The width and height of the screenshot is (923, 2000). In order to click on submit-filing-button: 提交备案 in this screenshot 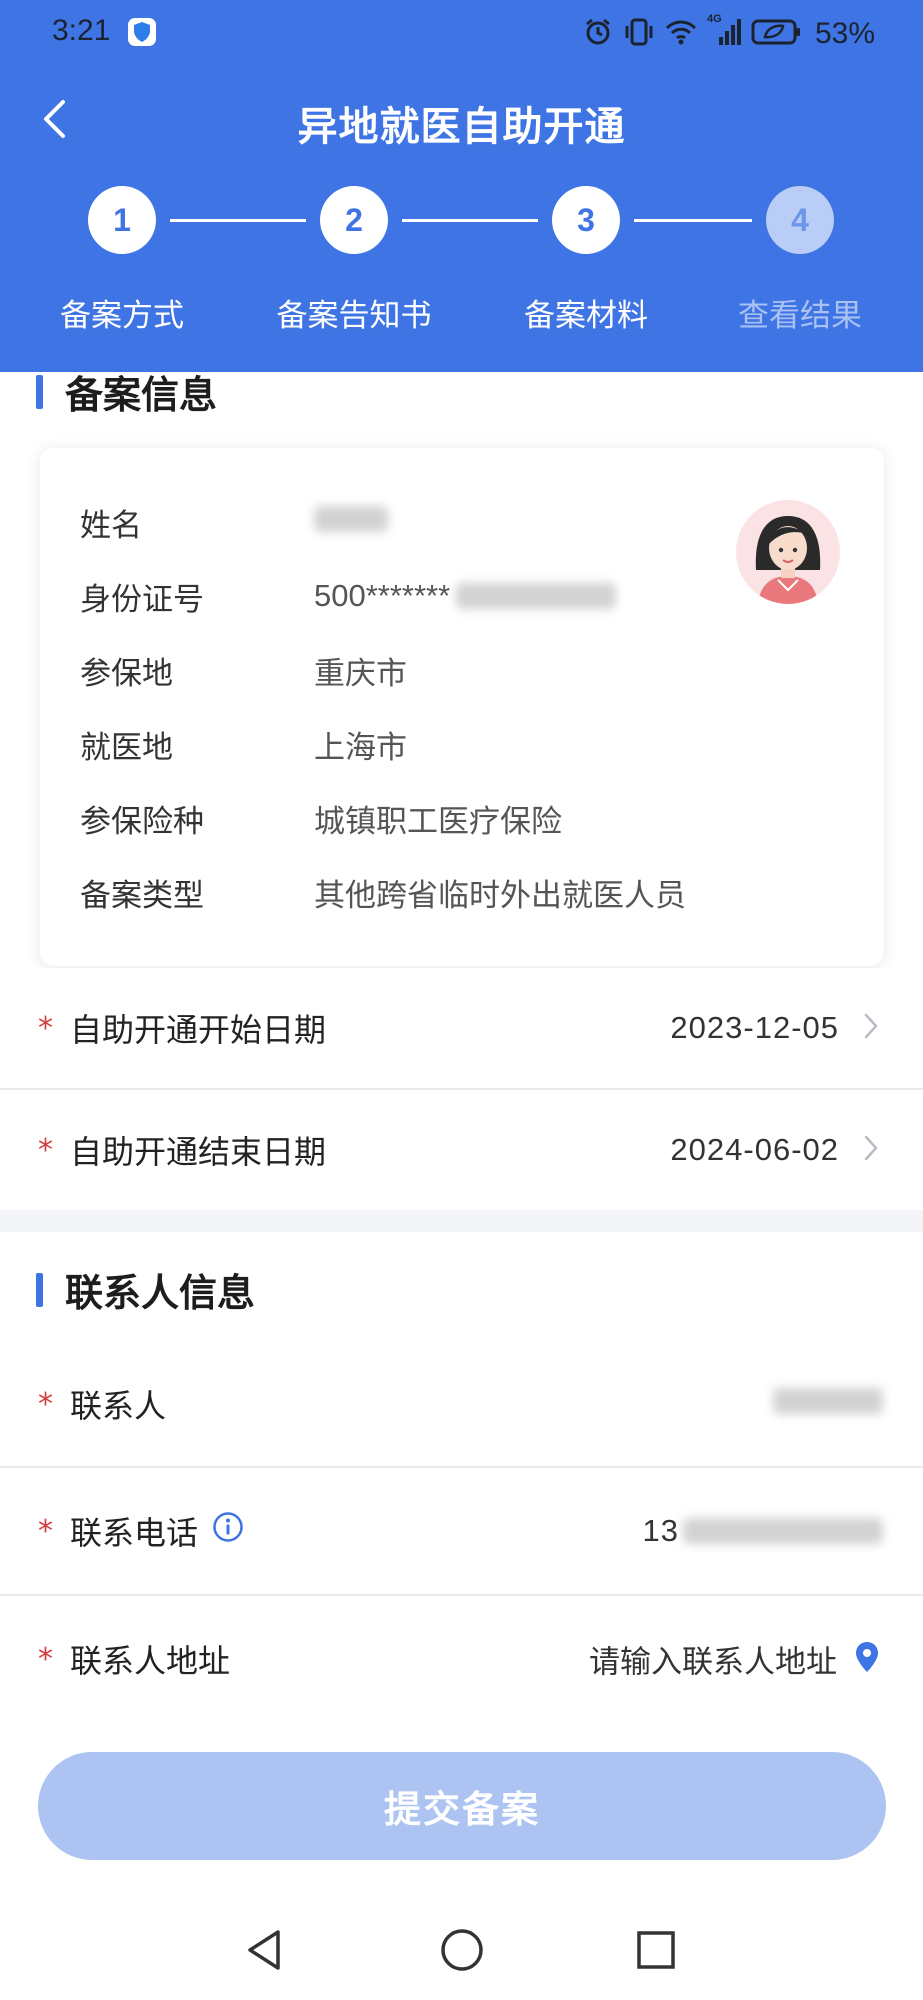, I will do `click(462, 1806)`.